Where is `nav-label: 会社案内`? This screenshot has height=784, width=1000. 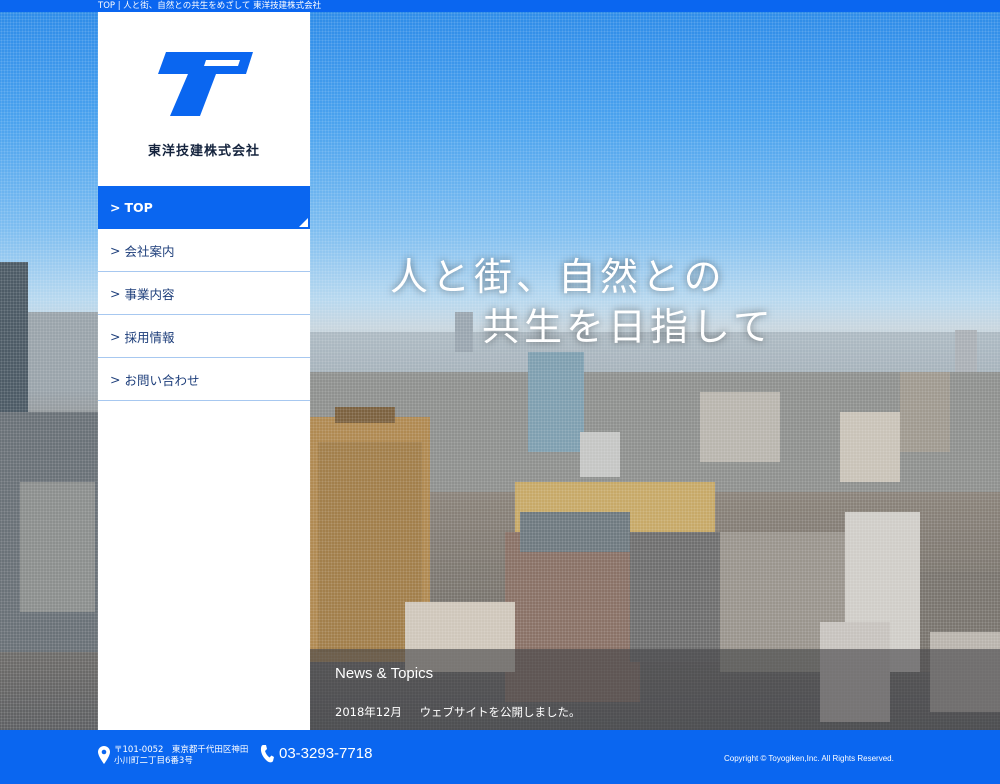 nav-label: 会社案内 is located at coordinates (149, 251).